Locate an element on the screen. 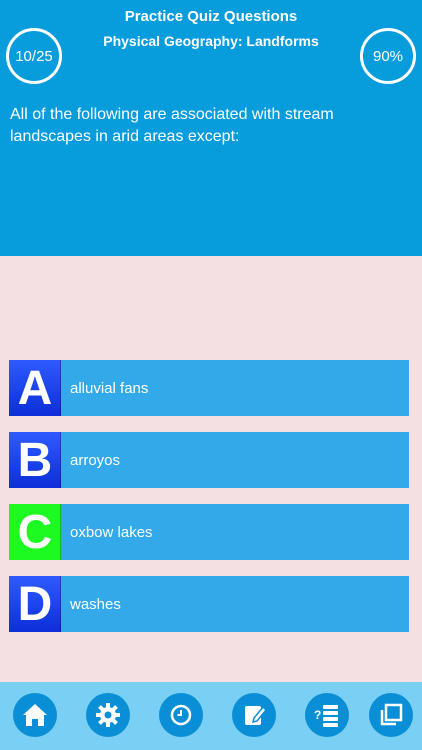  clock-icon is located at coordinates (181, 715).